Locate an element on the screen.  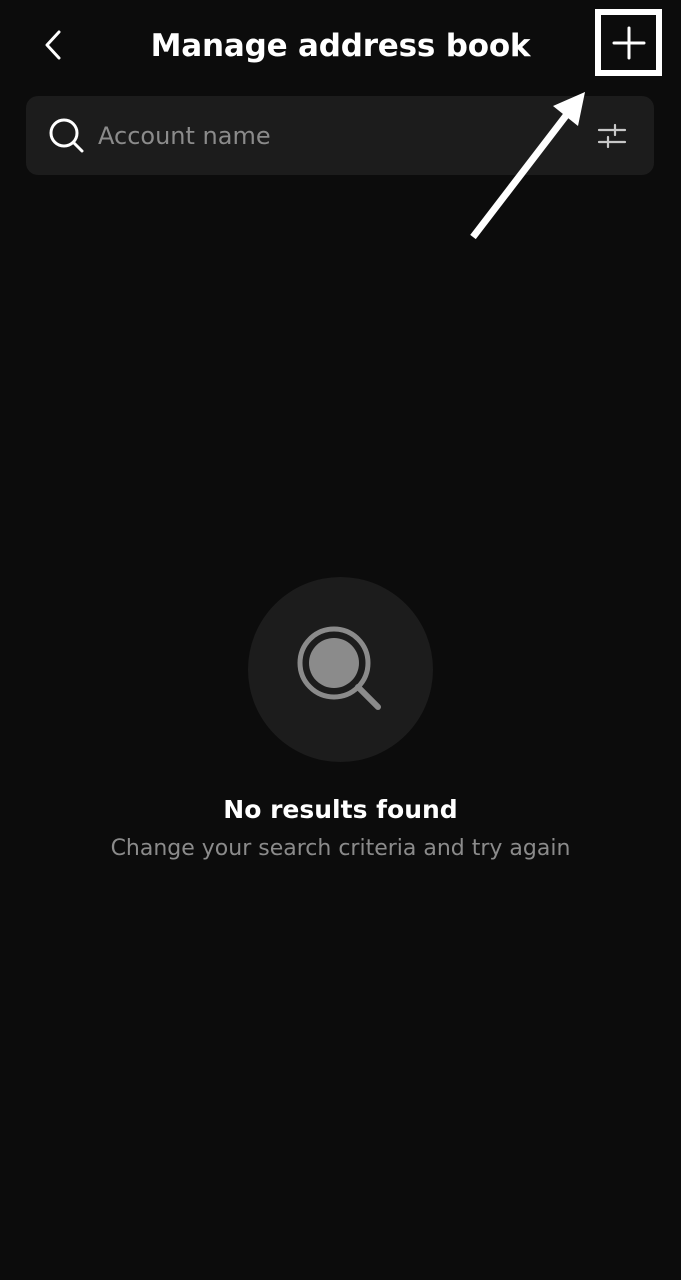
page-title: Manage address book is located at coordinates (340, 46).